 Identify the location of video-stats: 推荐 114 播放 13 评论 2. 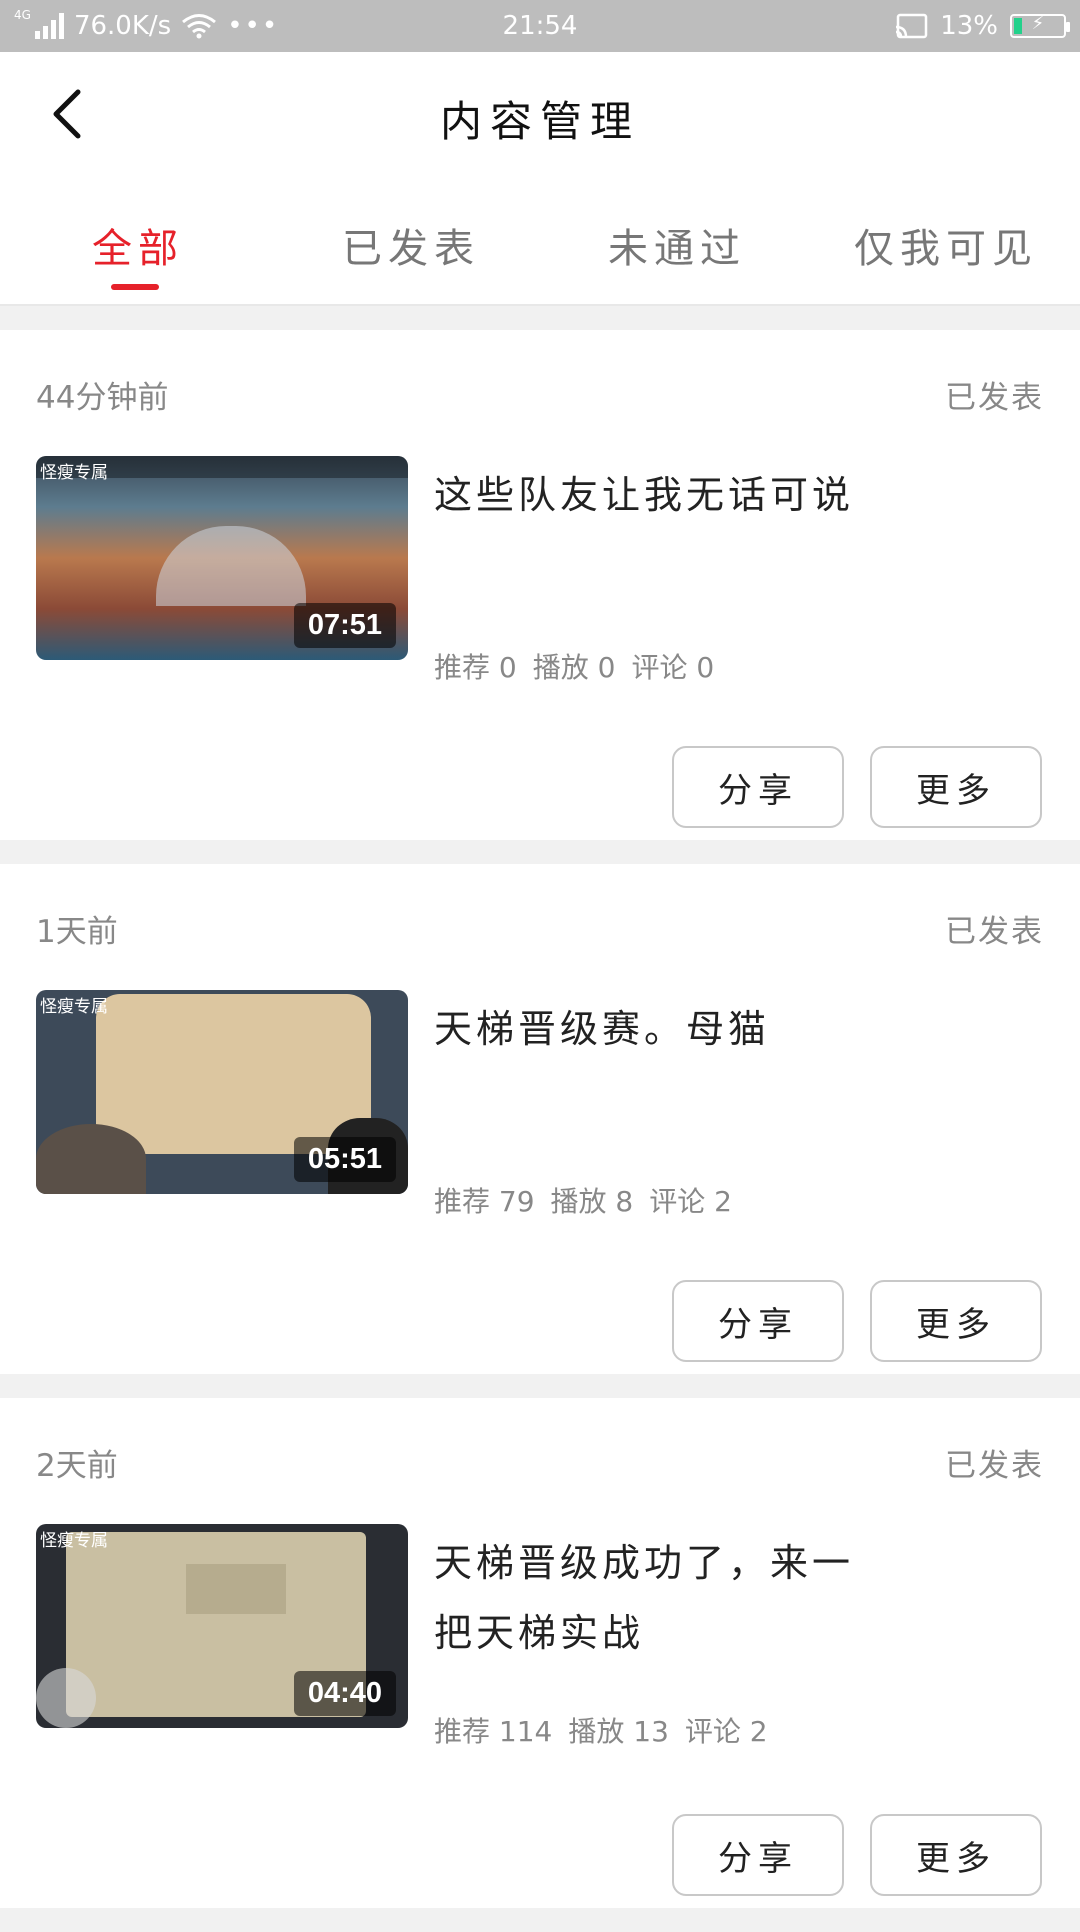
(601, 1730).